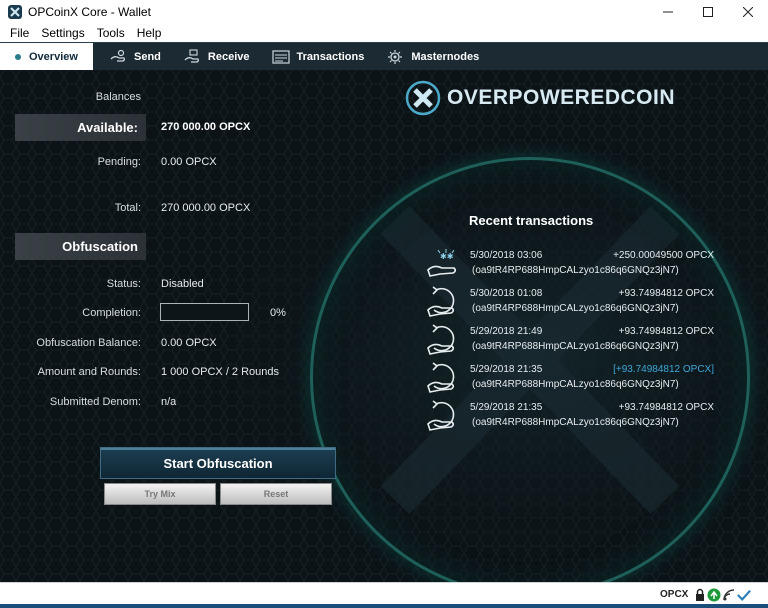  I want to click on obfuscation-balance-value: 0.00 OPCX, so click(189, 343).